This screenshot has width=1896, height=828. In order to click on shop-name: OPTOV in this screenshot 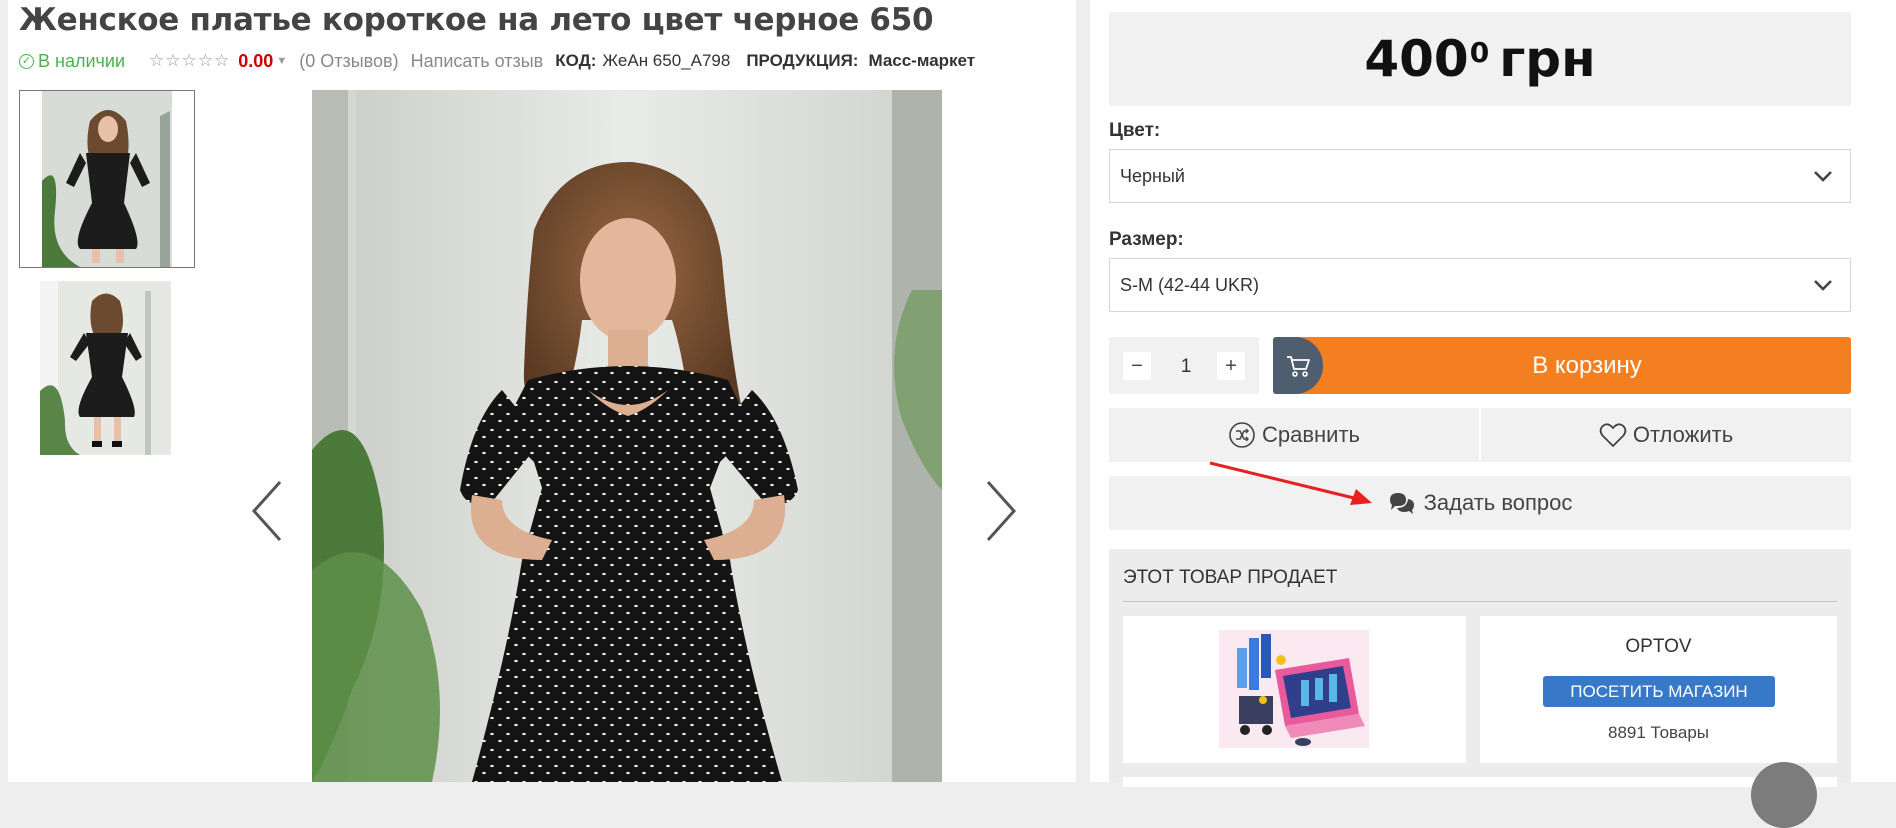, I will do `click(1658, 647)`.